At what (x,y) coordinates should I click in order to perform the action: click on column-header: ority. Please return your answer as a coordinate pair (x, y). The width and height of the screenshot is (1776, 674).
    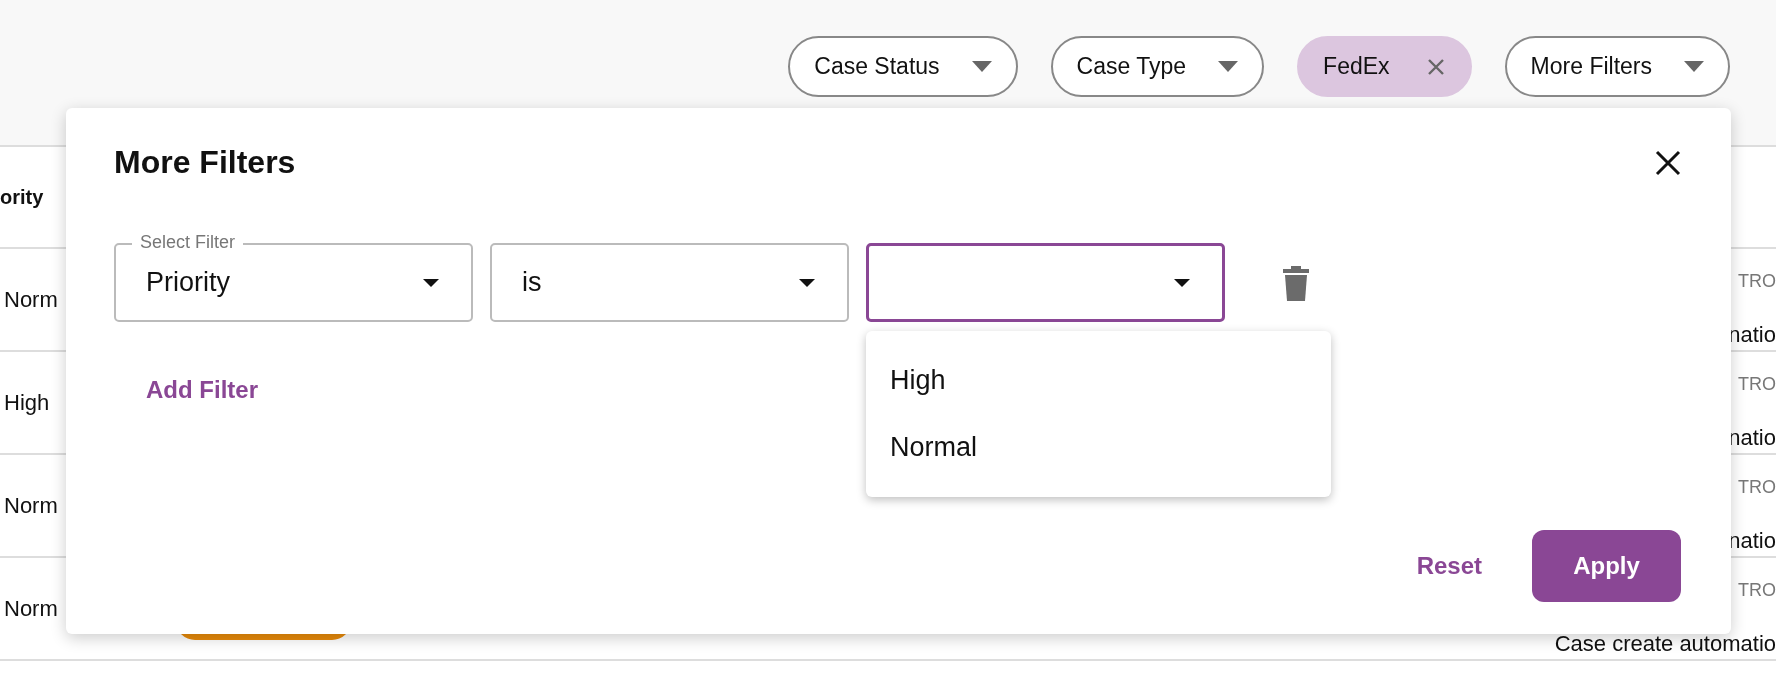
    Looking at the image, I should click on (22, 197).